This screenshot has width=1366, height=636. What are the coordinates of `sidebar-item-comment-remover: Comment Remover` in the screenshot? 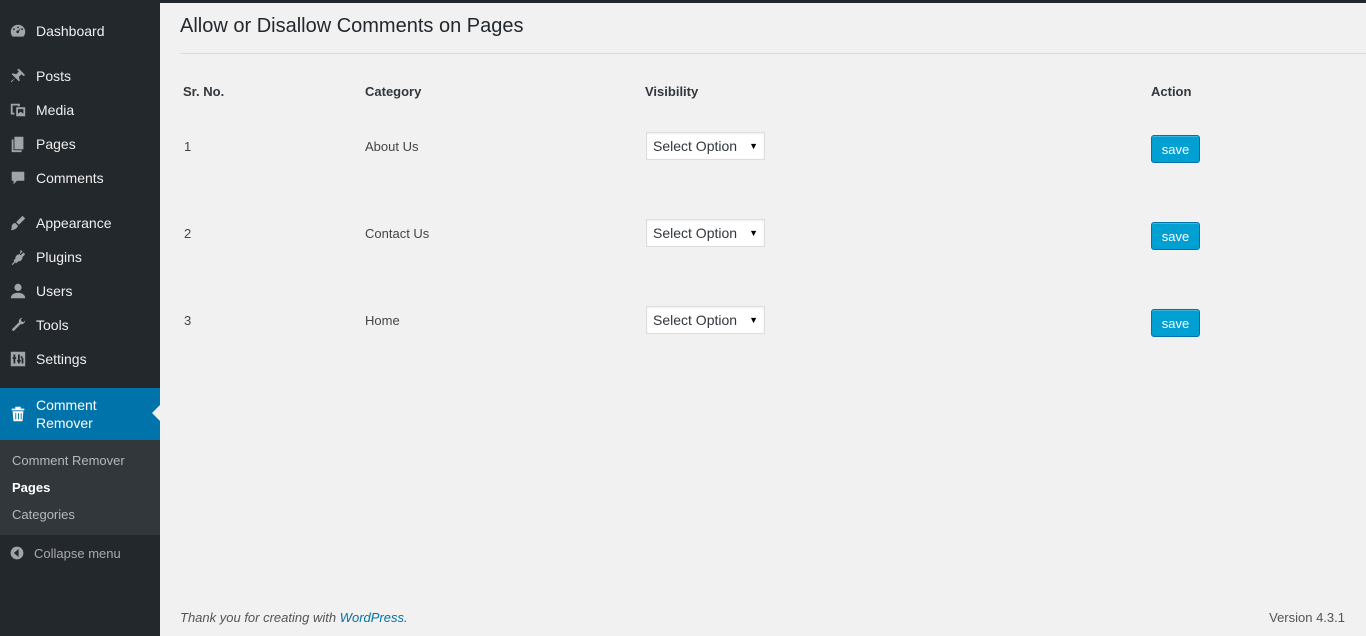 It's located at (80, 414).